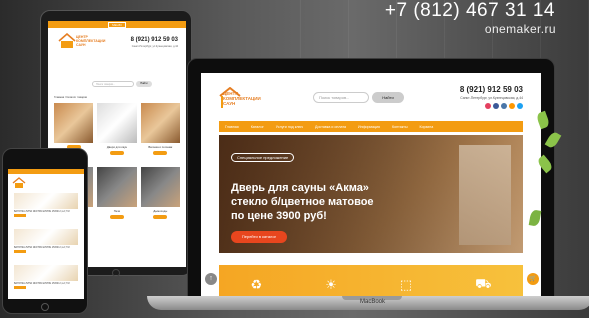 The width and height of the screenshot is (589, 318). I want to click on nav-item-catalog: Каталог, so click(257, 127).